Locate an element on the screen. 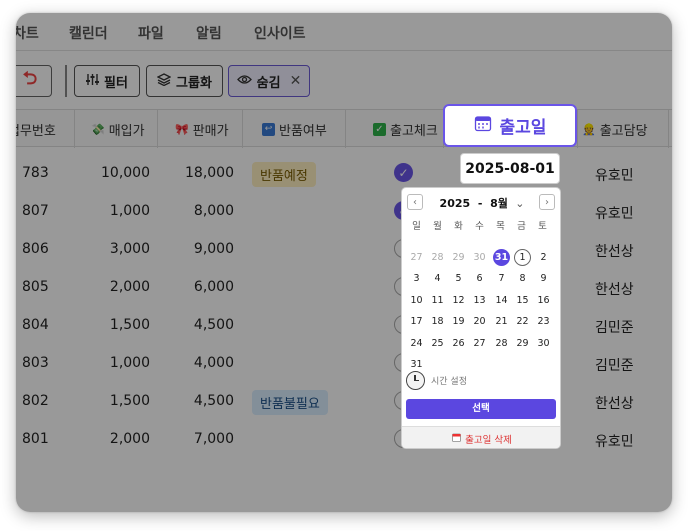  calendar-day-today: 1 is located at coordinates (522, 257).